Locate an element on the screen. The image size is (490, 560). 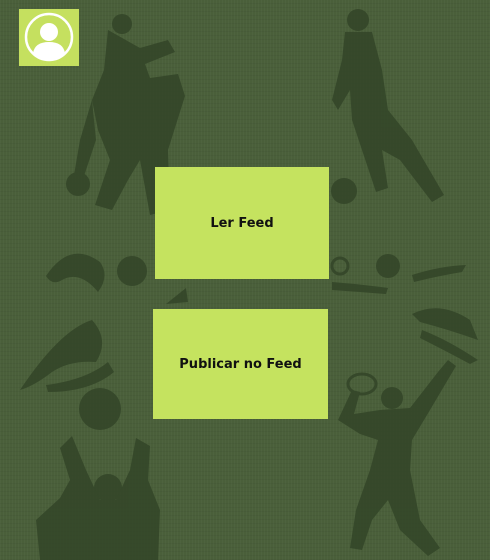
tennis-player-silhouette is located at coordinates (397, 458).